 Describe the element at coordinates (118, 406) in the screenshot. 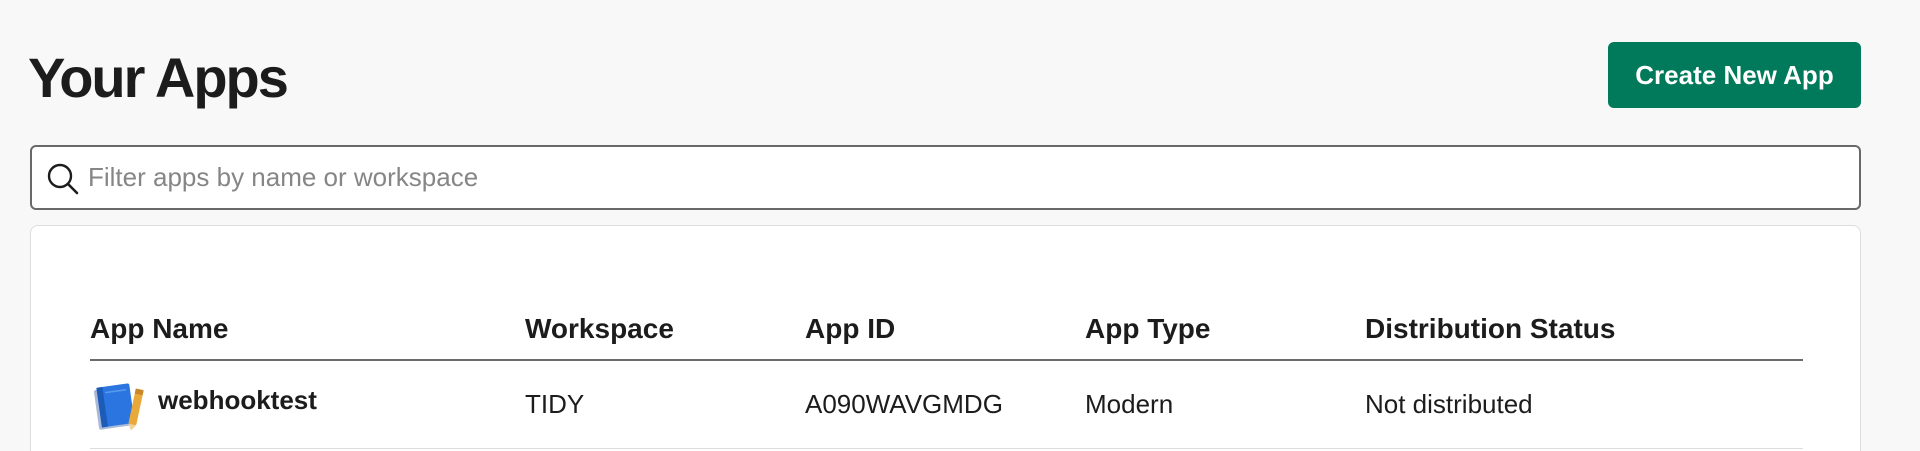

I see `notebook-icon` at that location.